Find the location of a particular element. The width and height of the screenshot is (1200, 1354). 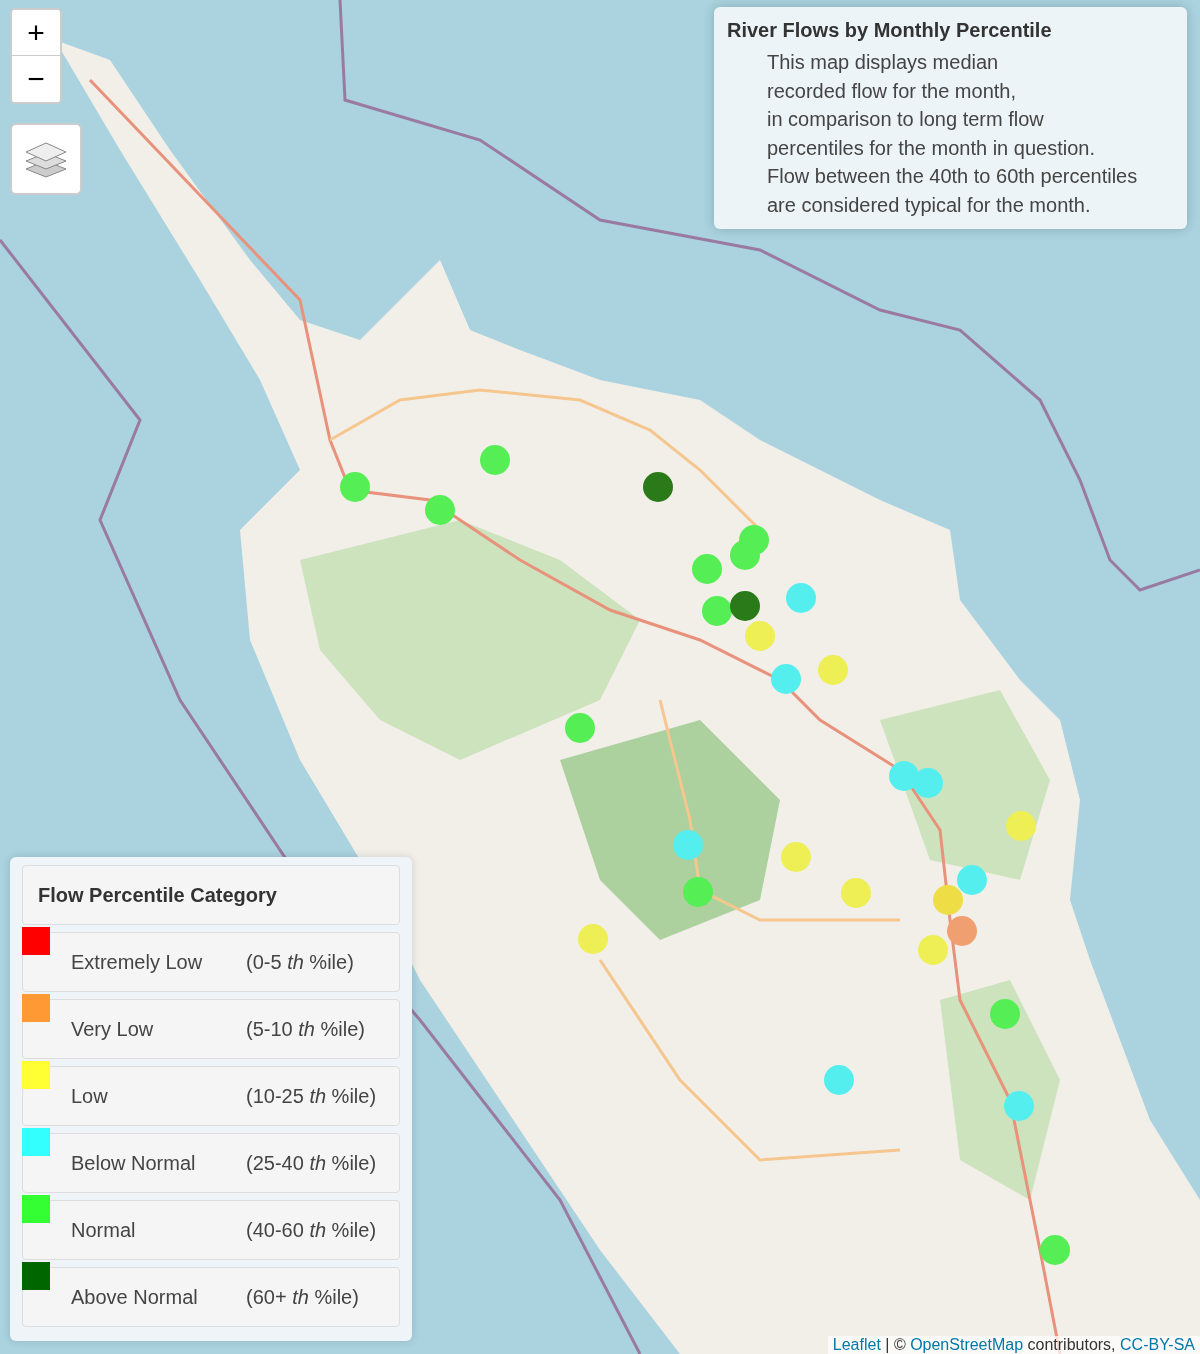

category-label: Above Normal is located at coordinates (135, 1297).